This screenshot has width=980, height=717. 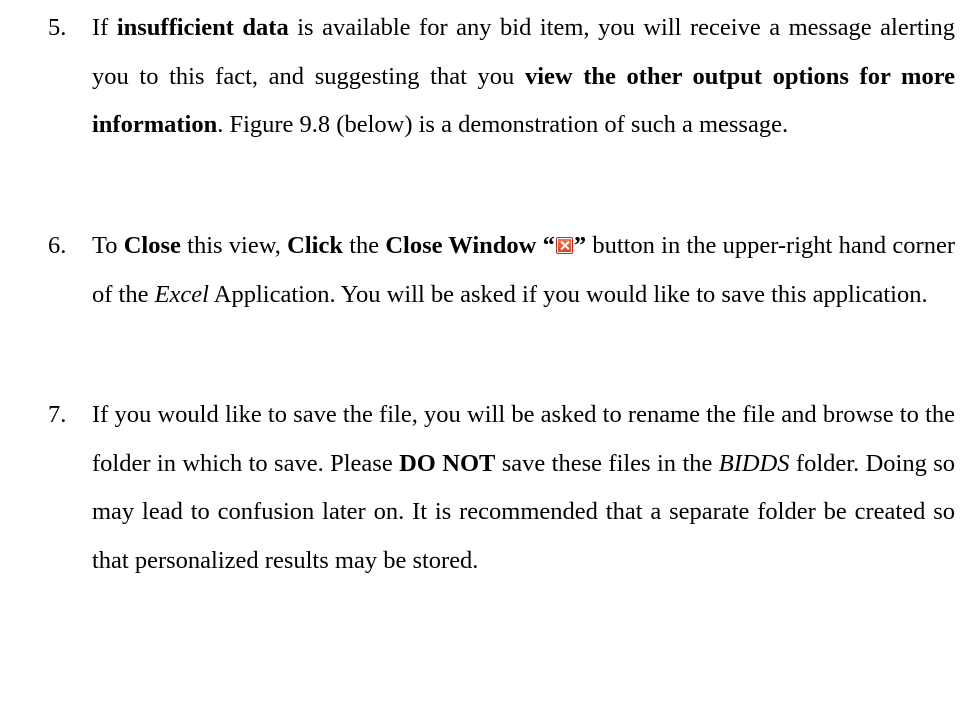 What do you see at coordinates (57, 27) in the screenshot?
I see `item-number: 5.` at bounding box center [57, 27].